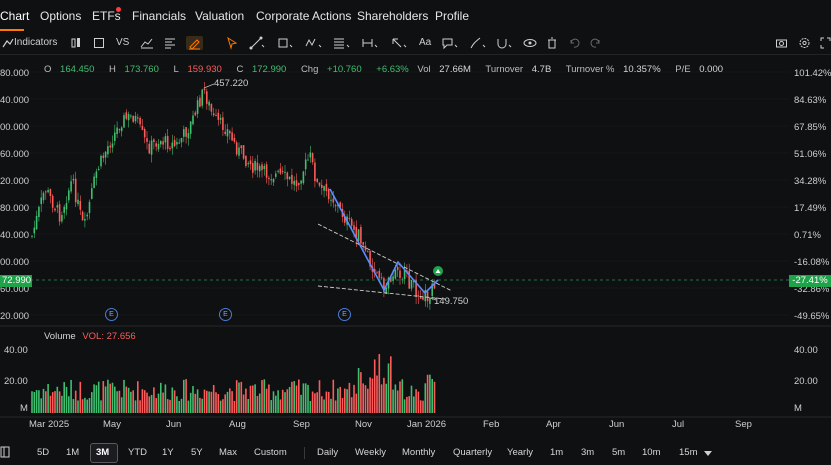 The height and width of the screenshot is (465, 831). Describe the element at coordinates (804, 43) in the screenshot. I see `settings-gear-icon` at that location.